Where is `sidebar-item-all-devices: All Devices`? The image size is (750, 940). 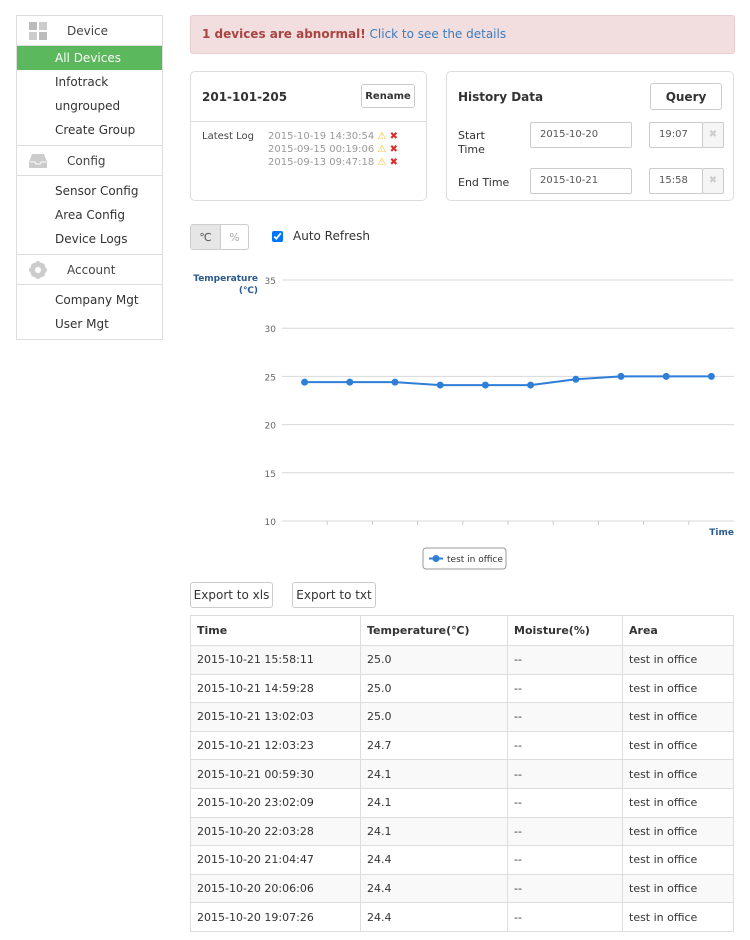
sidebar-item-all-devices: All Devices is located at coordinates (89, 58).